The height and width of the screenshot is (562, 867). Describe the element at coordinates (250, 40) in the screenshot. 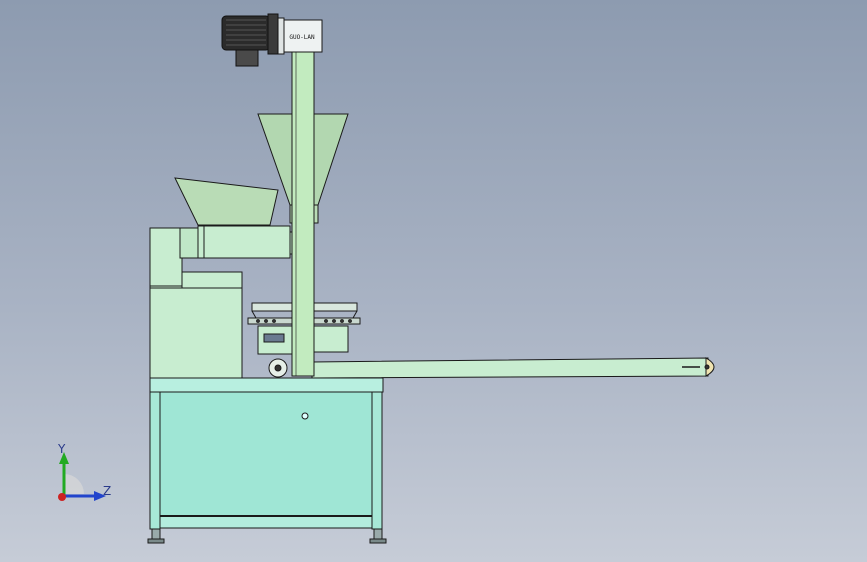

I see `motor` at that location.